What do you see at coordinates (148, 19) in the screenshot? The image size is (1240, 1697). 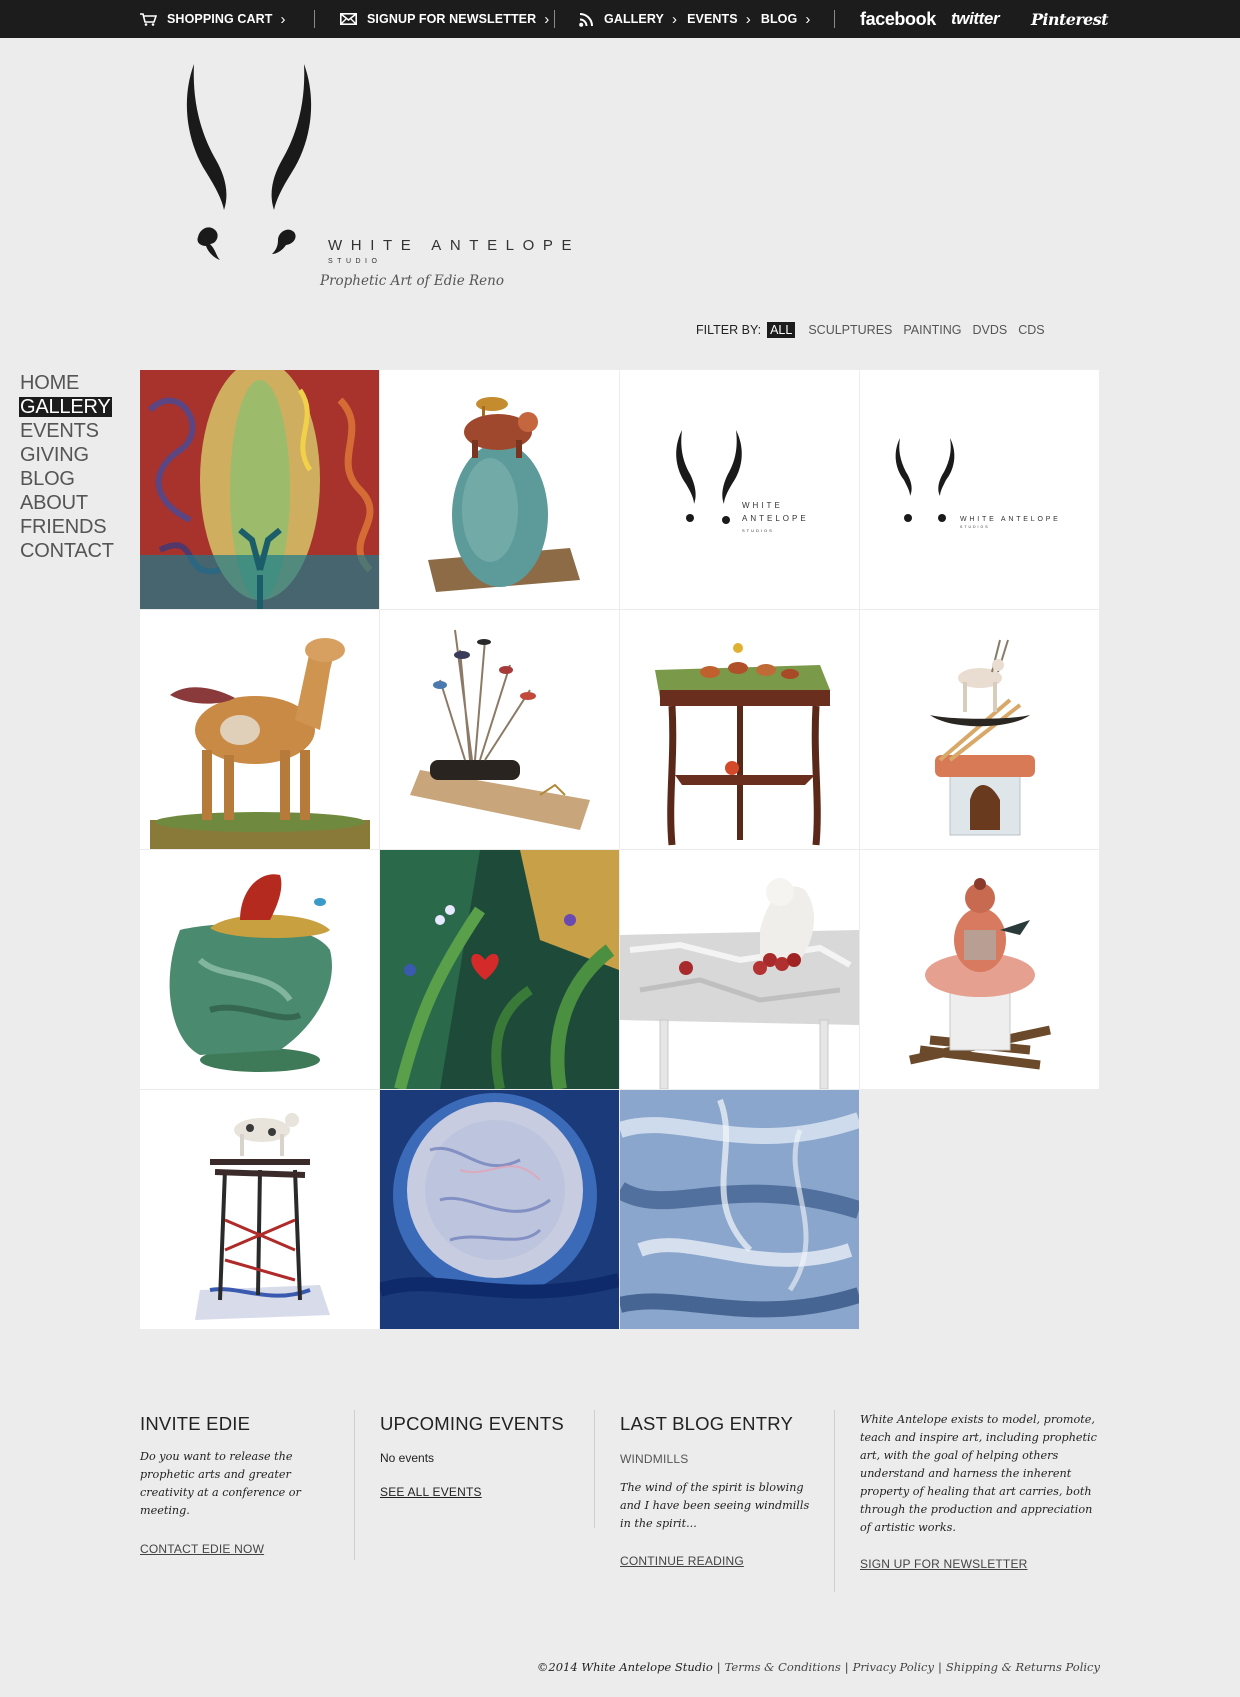 I see `cart-icon` at bounding box center [148, 19].